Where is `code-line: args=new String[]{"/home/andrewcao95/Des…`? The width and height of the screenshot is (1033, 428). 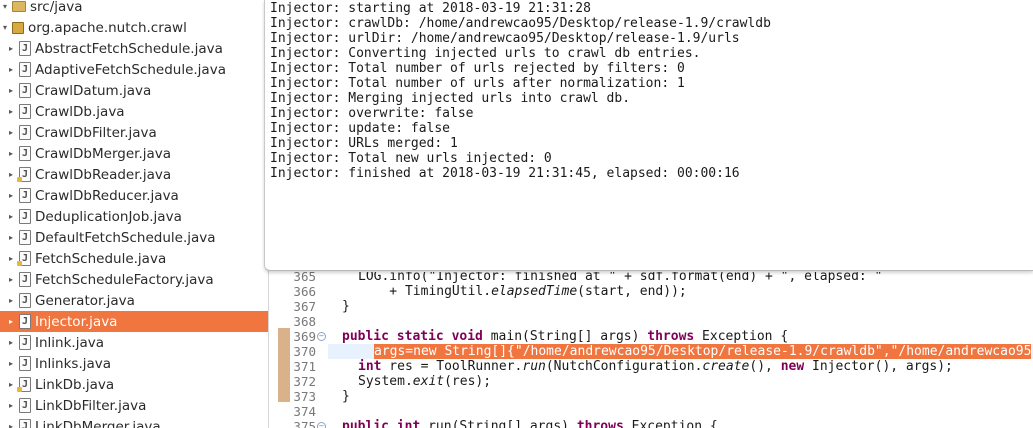 code-line: args=new String[]{"/home/andrewcao95/Des… is located at coordinates (703, 351).